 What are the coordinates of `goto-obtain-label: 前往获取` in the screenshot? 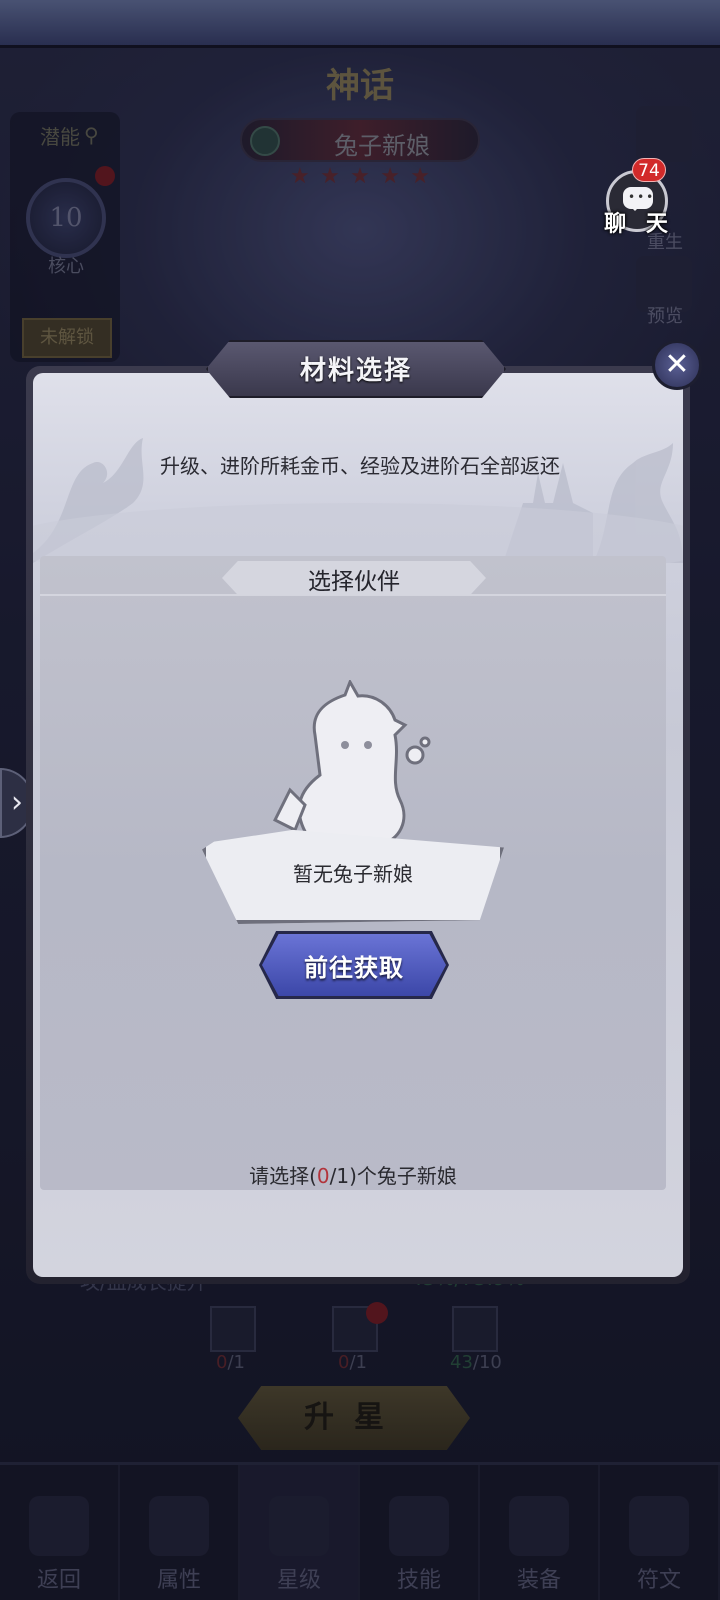 It's located at (354, 965).